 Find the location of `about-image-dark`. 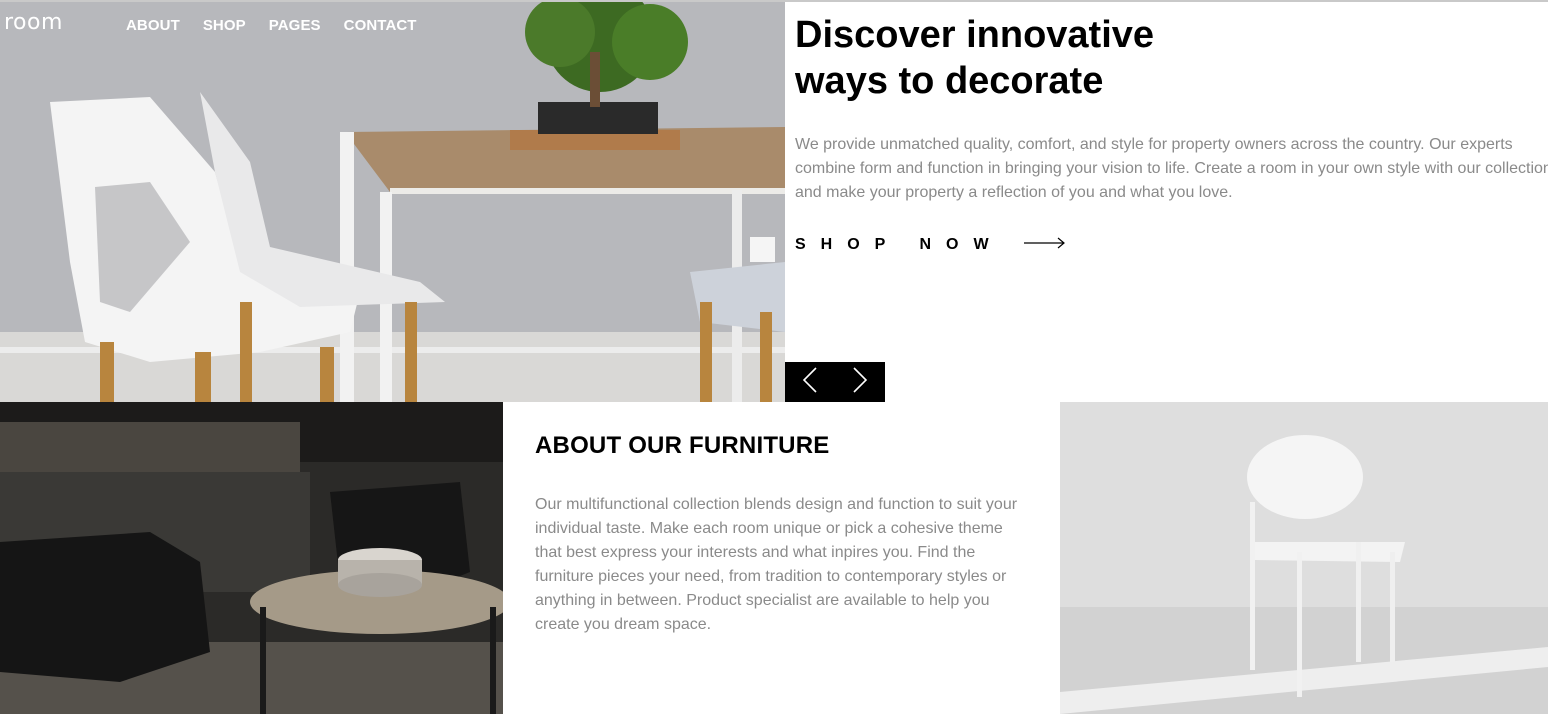

about-image-dark is located at coordinates (251, 558).